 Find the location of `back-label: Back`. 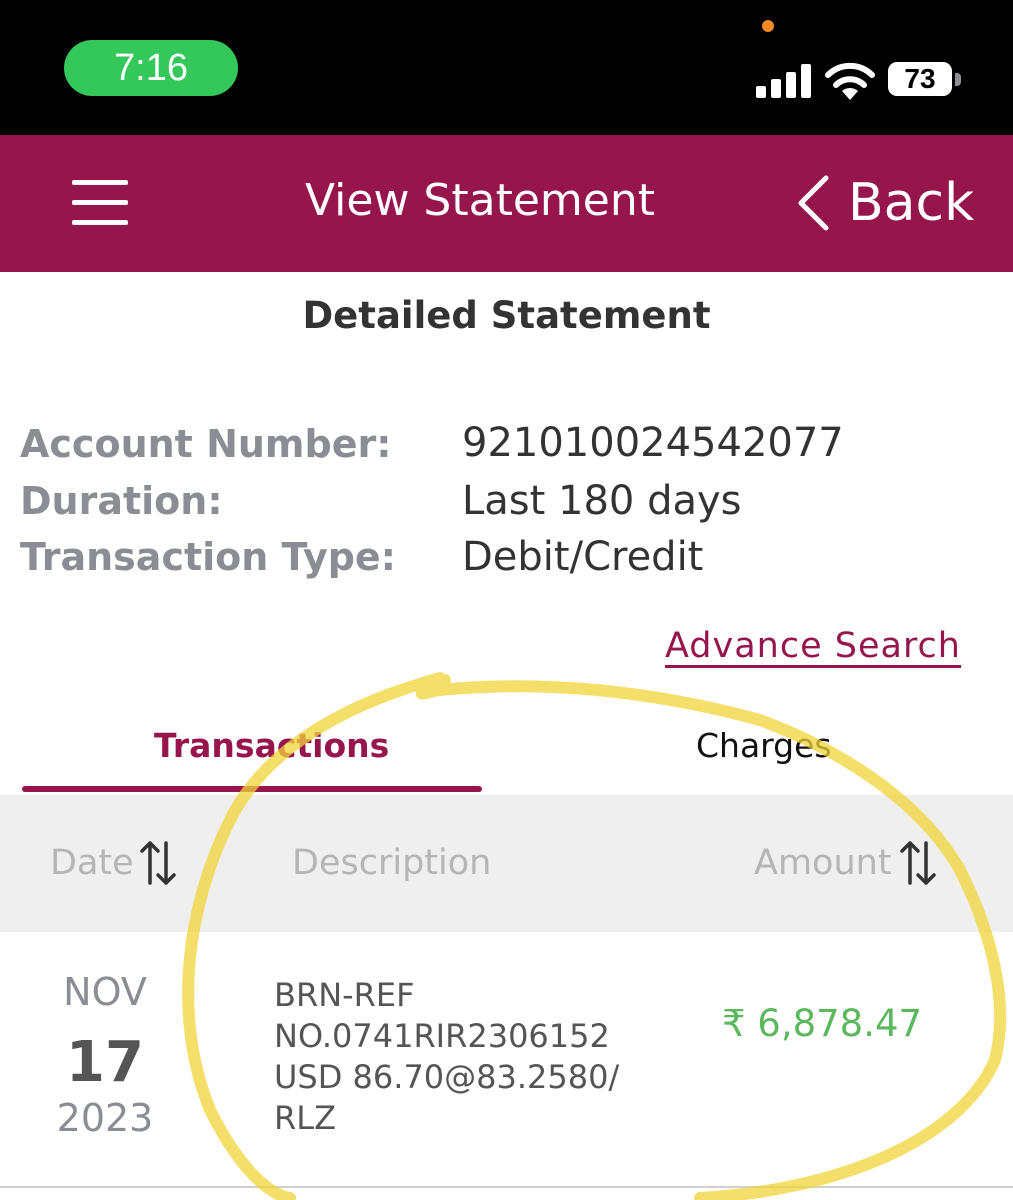

back-label: Back is located at coordinates (911, 203).